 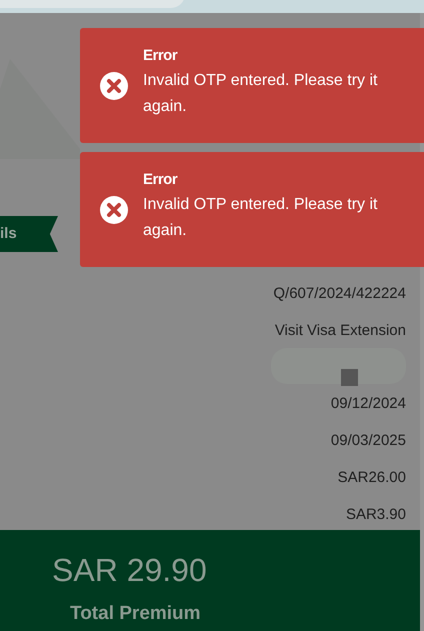 I want to click on total-label: Total Premium, so click(x=135, y=614).